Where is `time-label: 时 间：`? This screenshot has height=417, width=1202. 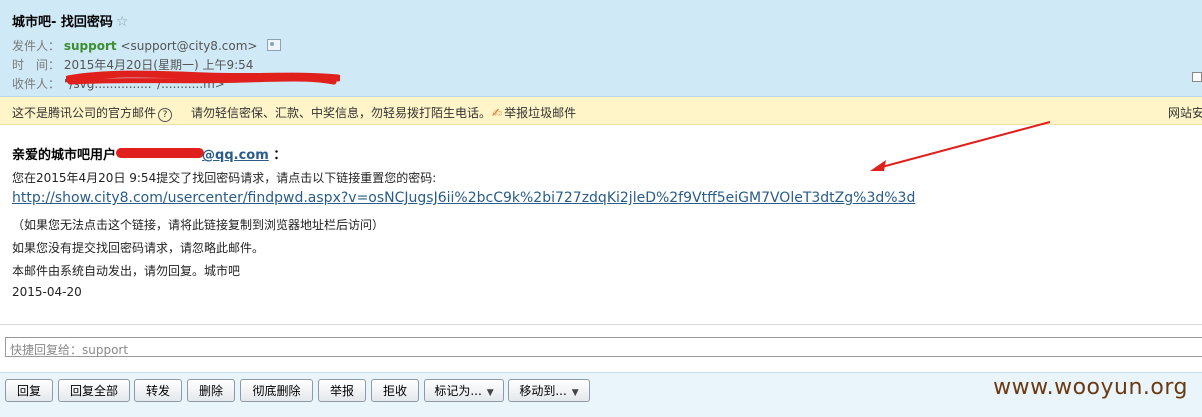
time-label: 时 间： is located at coordinates (36, 65).